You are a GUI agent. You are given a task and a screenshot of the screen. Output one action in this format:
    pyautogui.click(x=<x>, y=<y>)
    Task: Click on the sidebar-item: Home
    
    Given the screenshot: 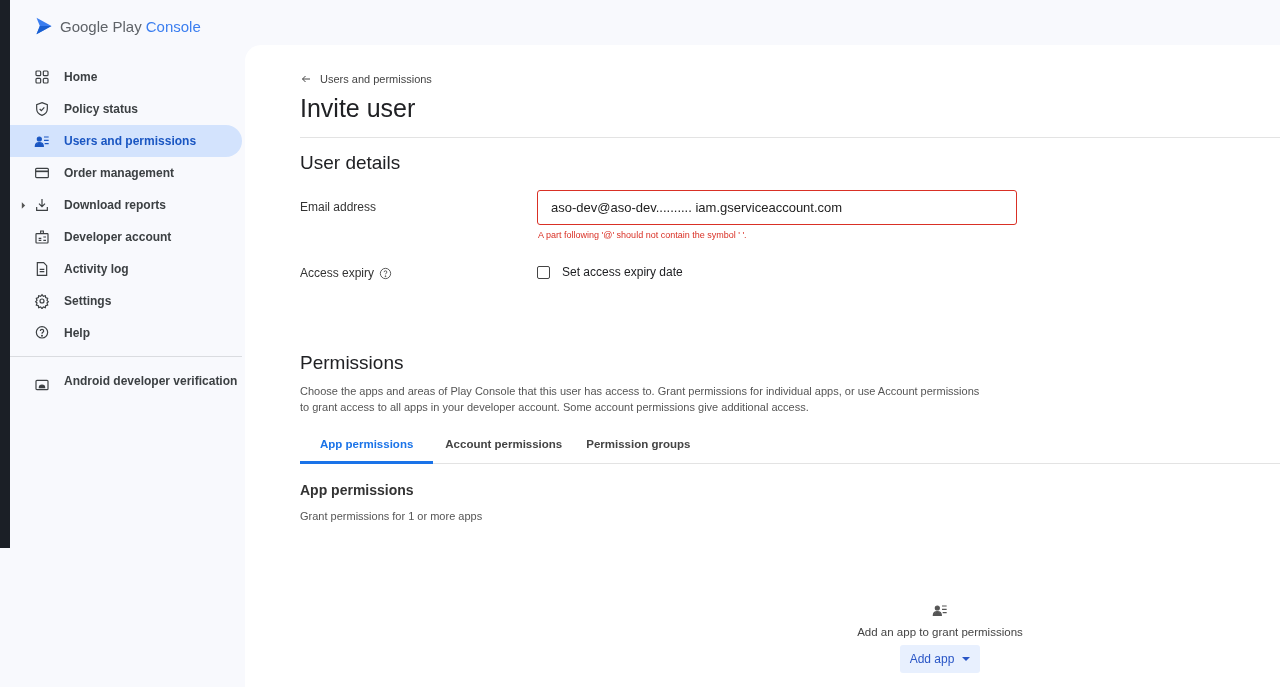 What is the action you would take?
    pyautogui.click(x=126, y=77)
    